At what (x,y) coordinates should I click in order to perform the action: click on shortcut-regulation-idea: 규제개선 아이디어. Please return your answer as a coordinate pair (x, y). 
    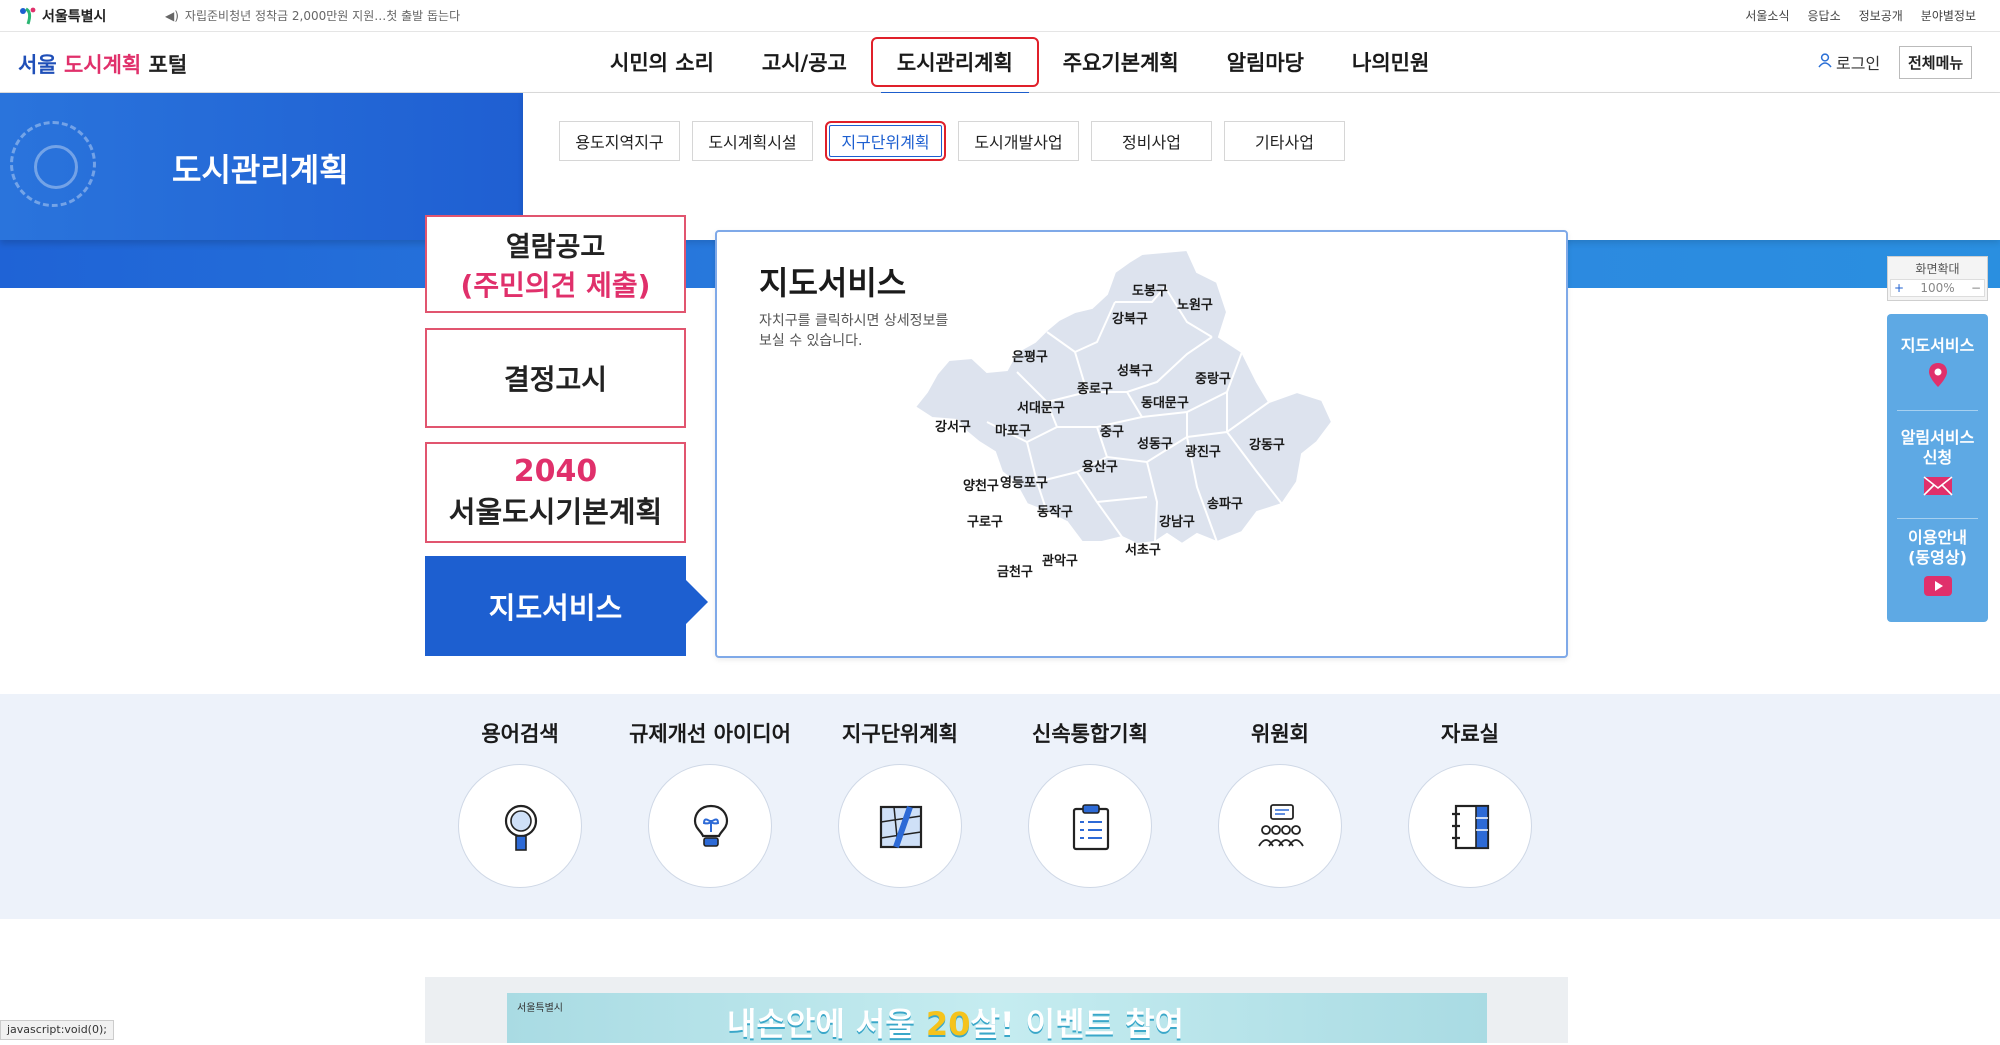
    Looking at the image, I should click on (710, 803).